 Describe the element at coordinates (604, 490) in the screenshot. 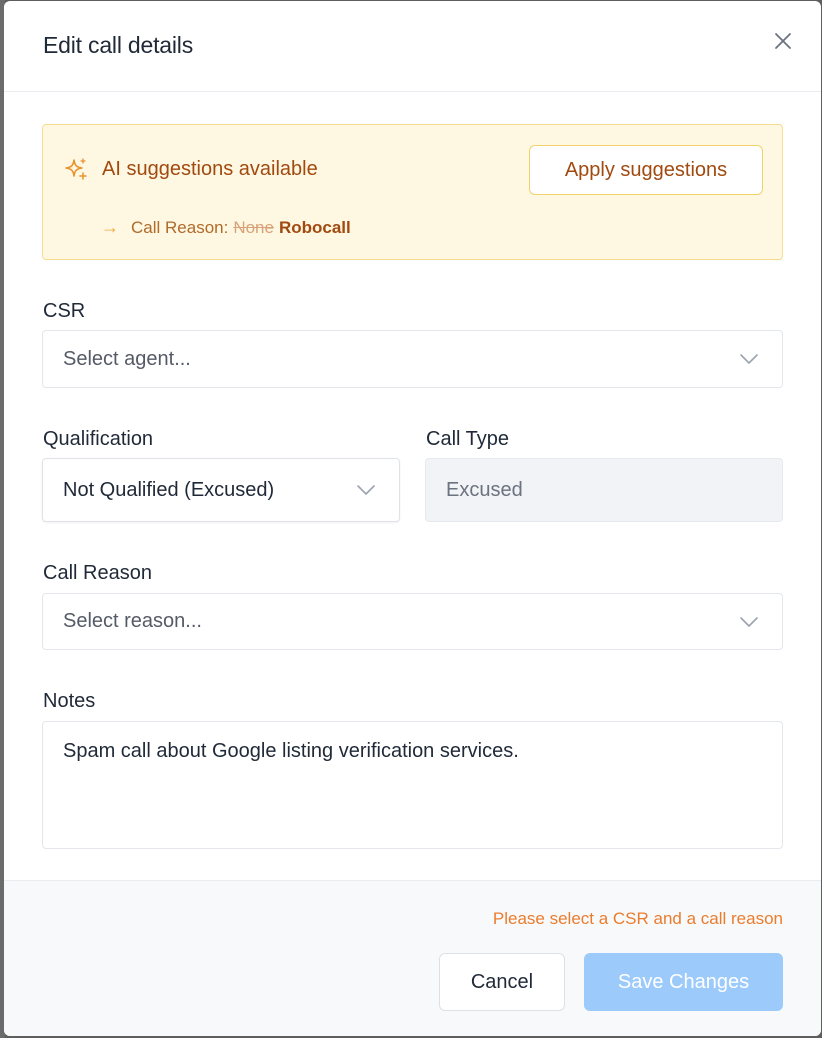

I see `call-type-field: Excused` at that location.